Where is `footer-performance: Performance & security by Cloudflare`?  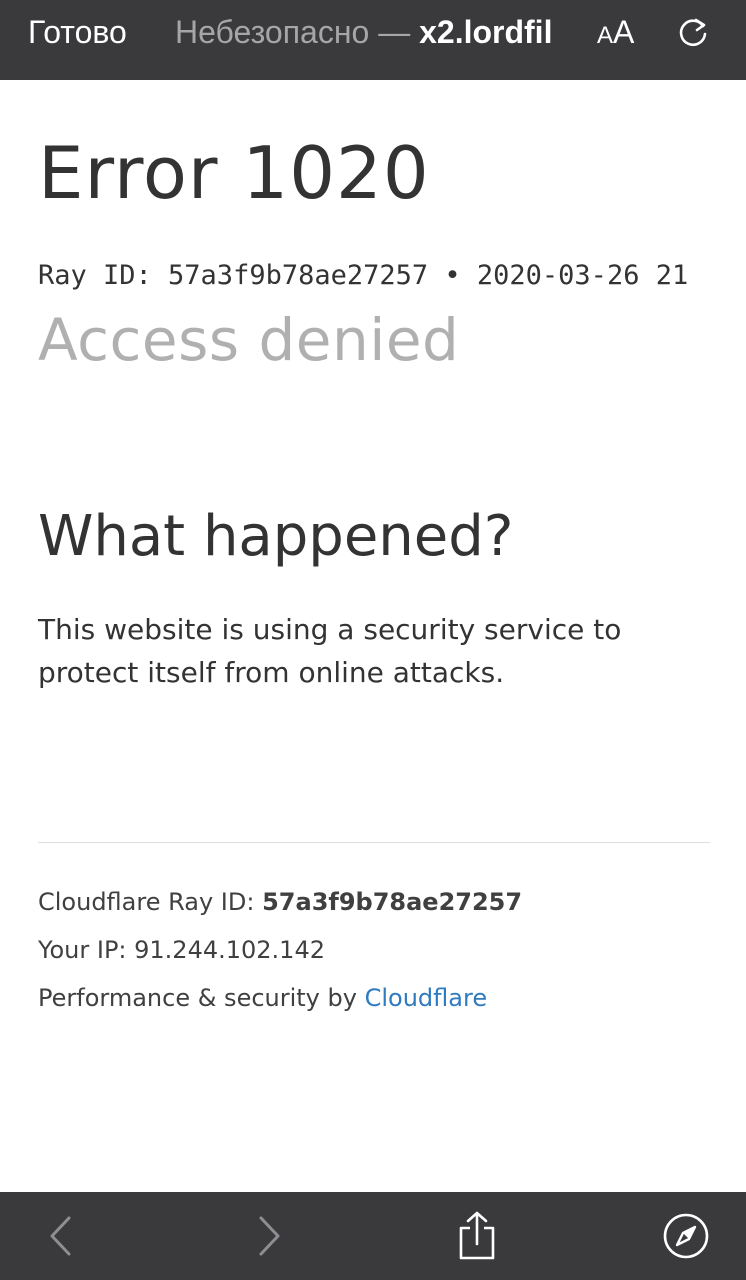 footer-performance: Performance & security by Cloudflare is located at coordinates (262, 998).